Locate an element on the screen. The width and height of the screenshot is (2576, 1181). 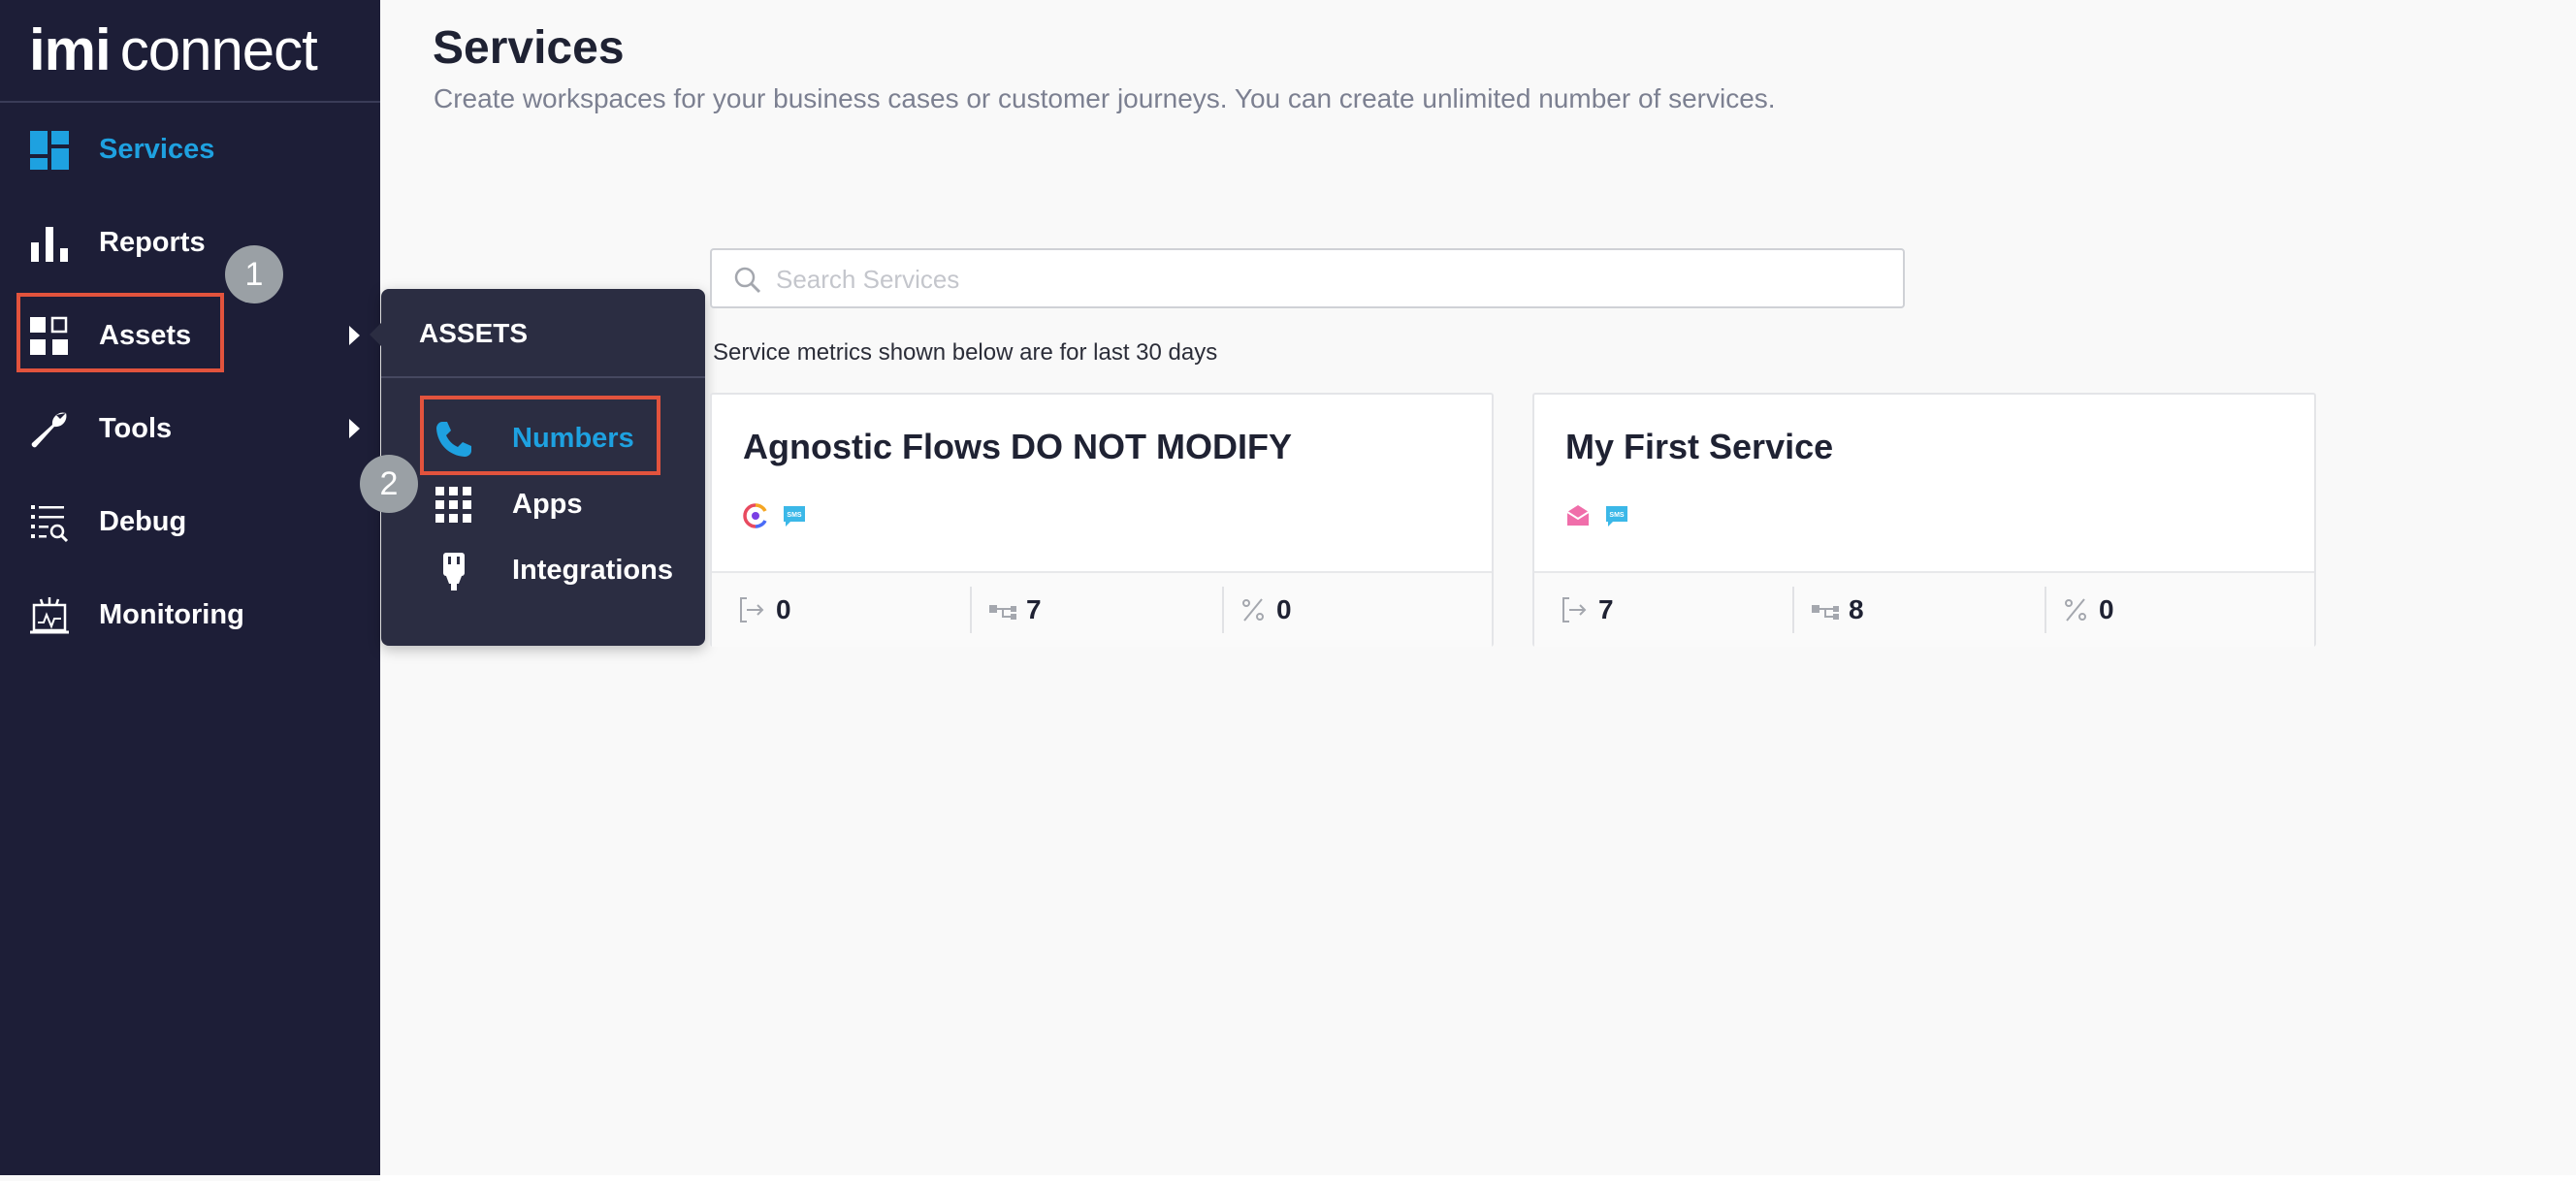
flyout-item-numbers: Numbers is located at coordinates (543, 438).